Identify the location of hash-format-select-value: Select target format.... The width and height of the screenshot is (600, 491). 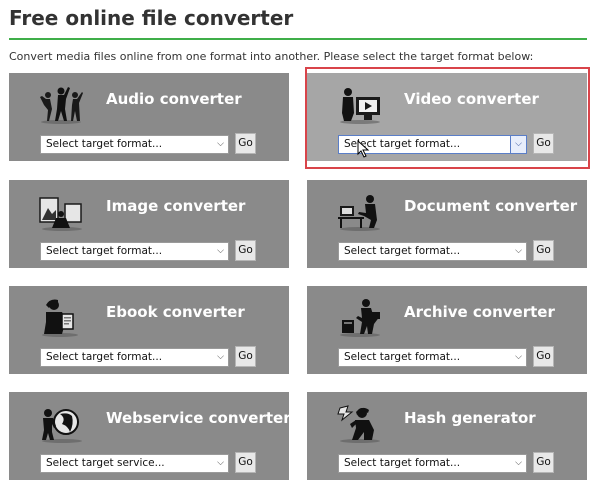
(402, 463).